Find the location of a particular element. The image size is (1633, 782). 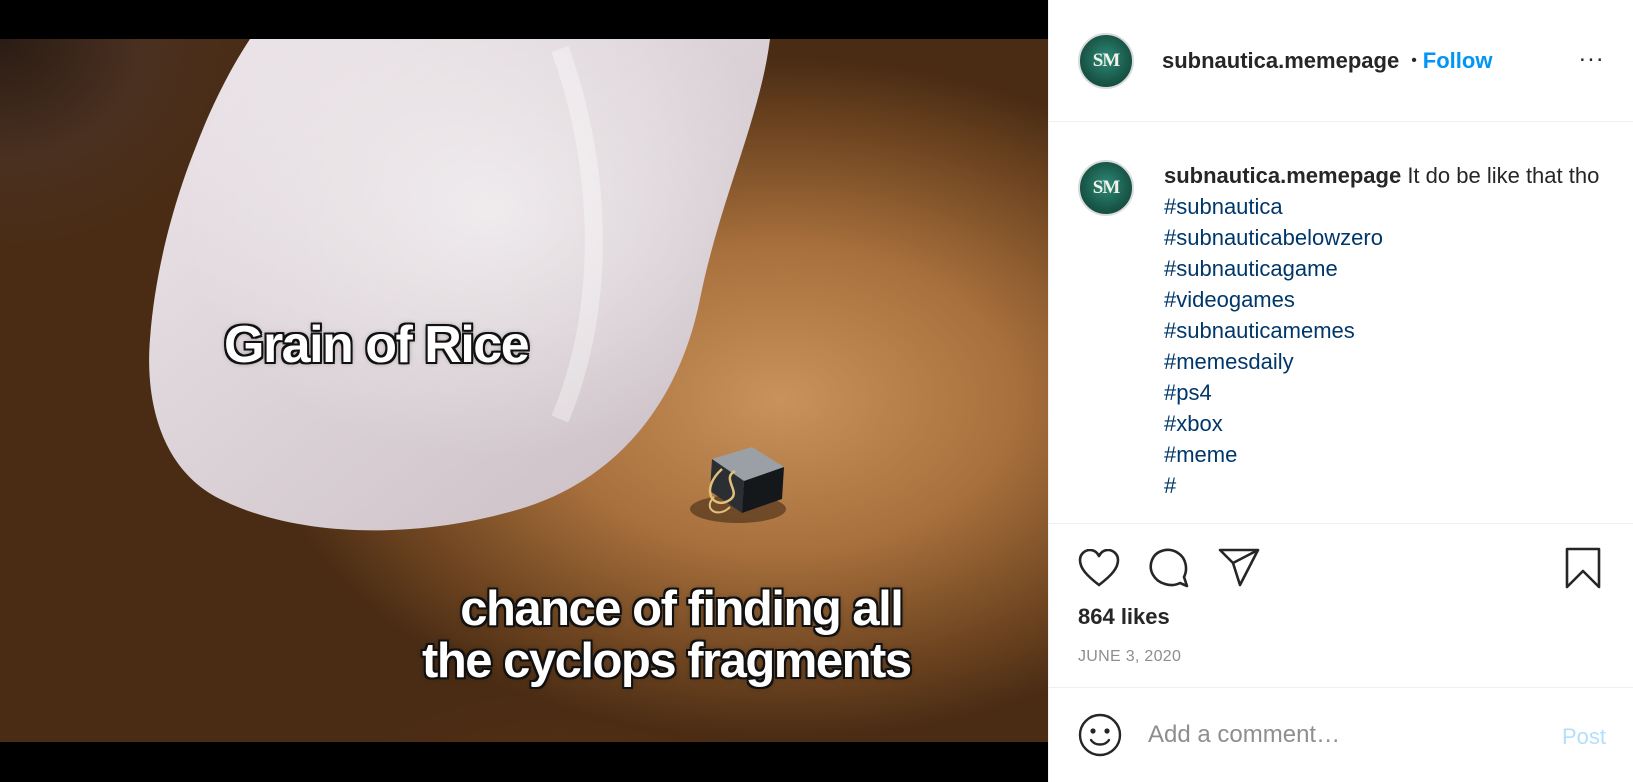

hashtag-link: #ps4 is located at coordinates (1381, 392).